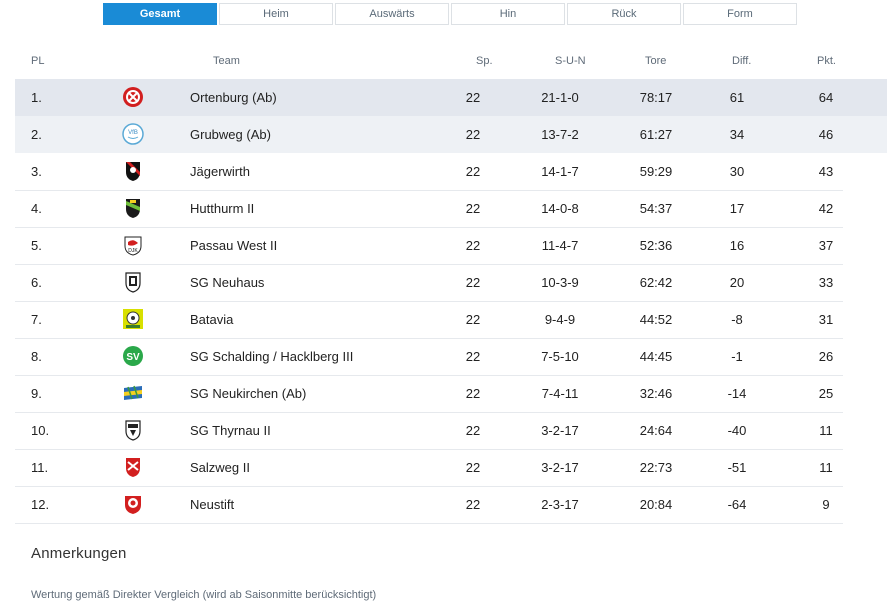 This screenshot has height=608, width=894. I want to click on goal-diff-cell: -14, so click(737, 393).